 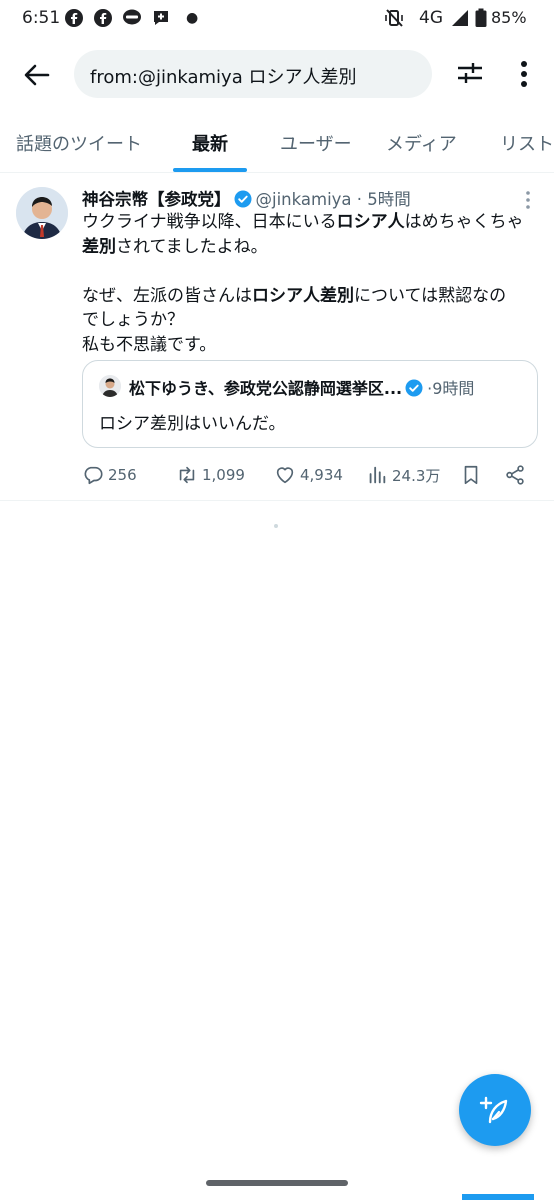 I want to click on line-app-icon, so click(x=132, y=18).